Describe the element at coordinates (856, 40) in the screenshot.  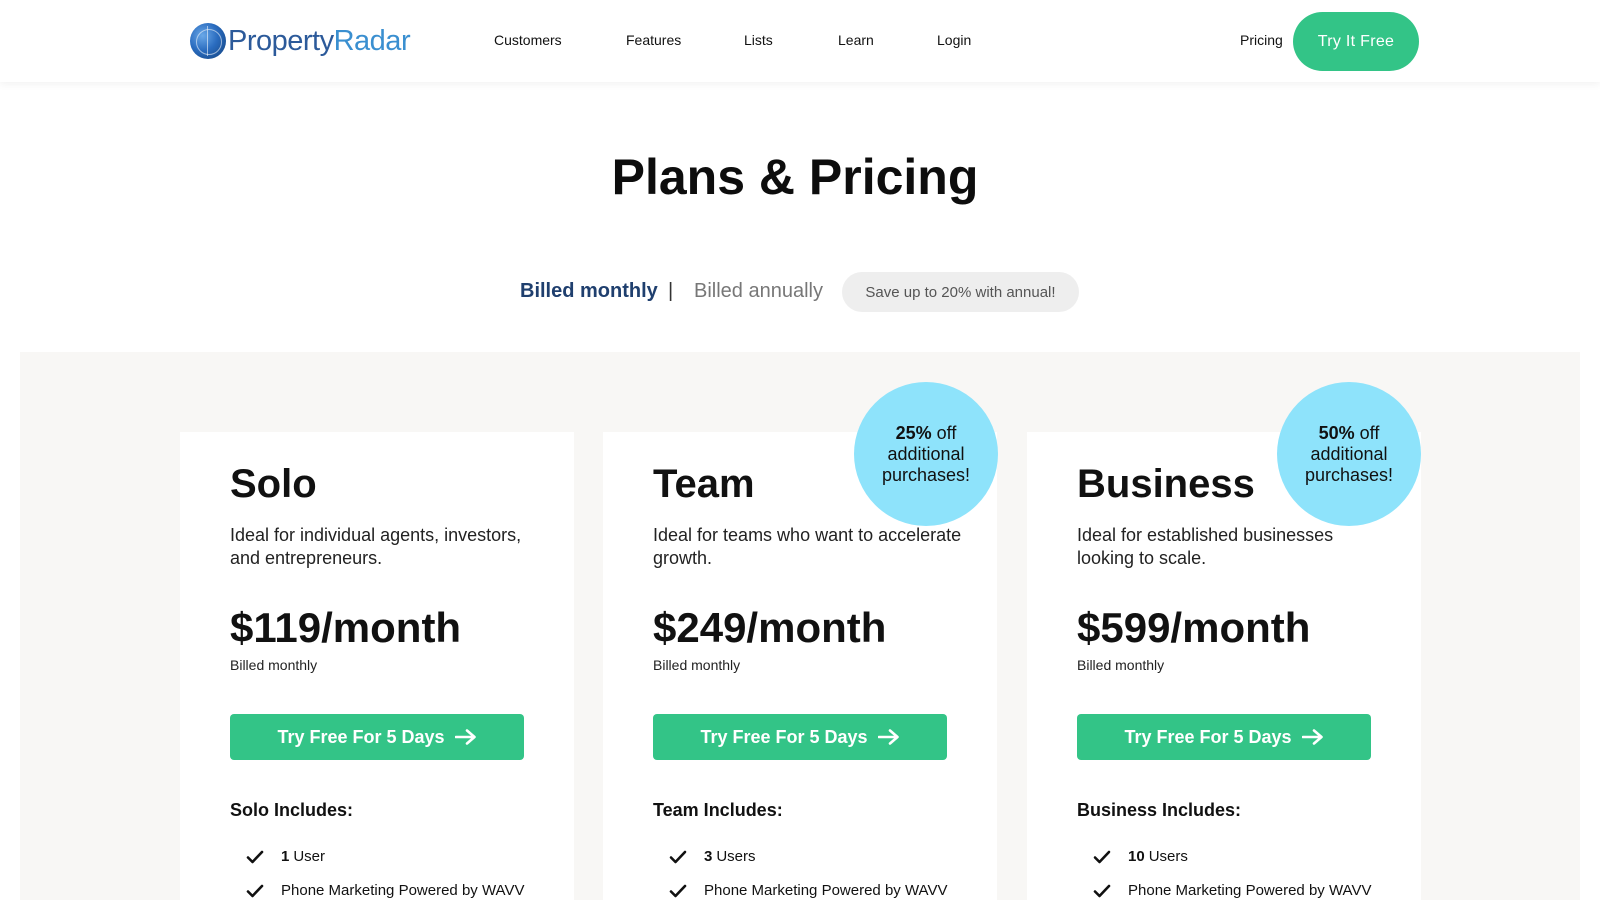
I see `nav-learn: Learn` at that location.